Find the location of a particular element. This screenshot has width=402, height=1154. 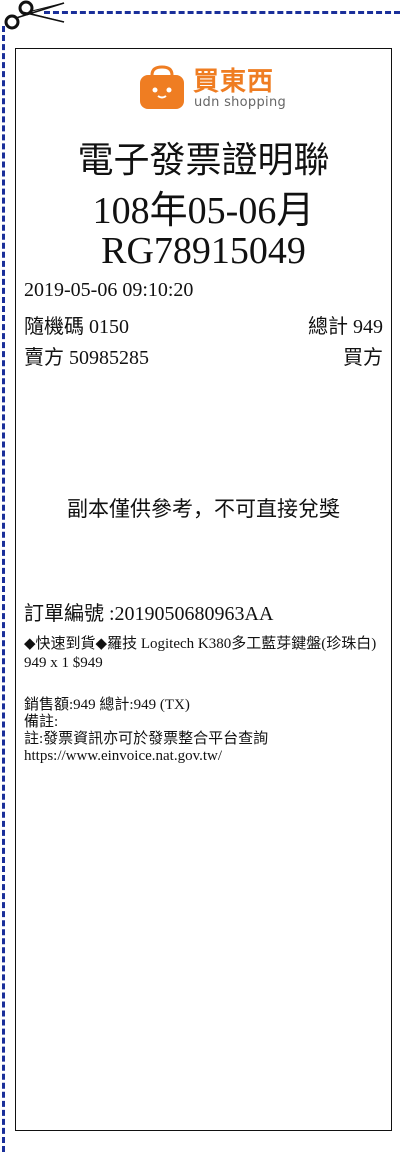

brand-logo: 買東西 udn shopping is located at coordinates (213, 87).